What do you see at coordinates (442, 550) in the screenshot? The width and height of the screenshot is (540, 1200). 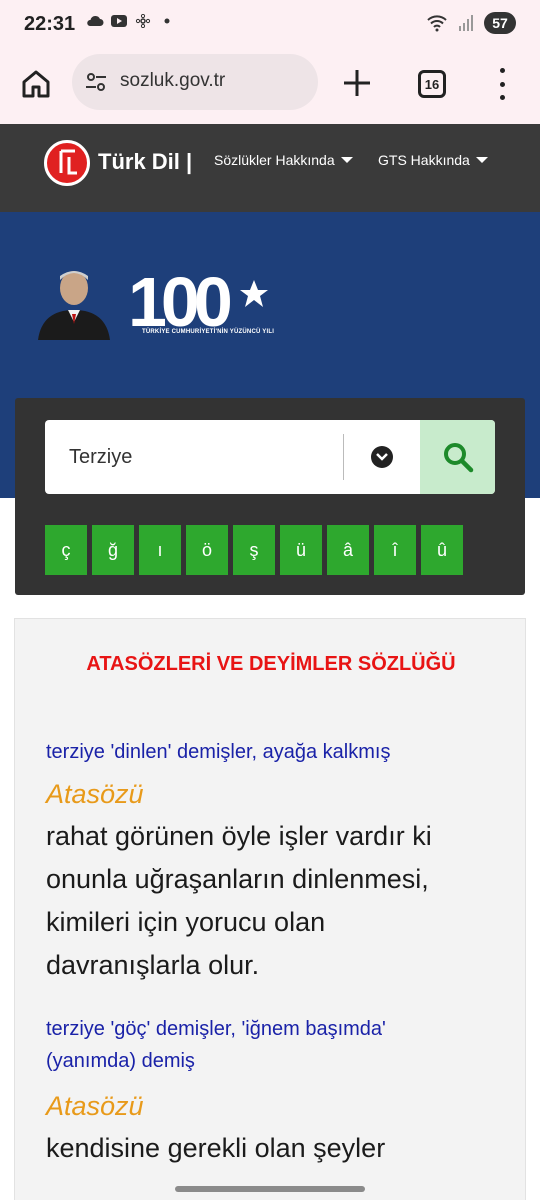 I see `letter-button: û` at bounding box center [442, 550].